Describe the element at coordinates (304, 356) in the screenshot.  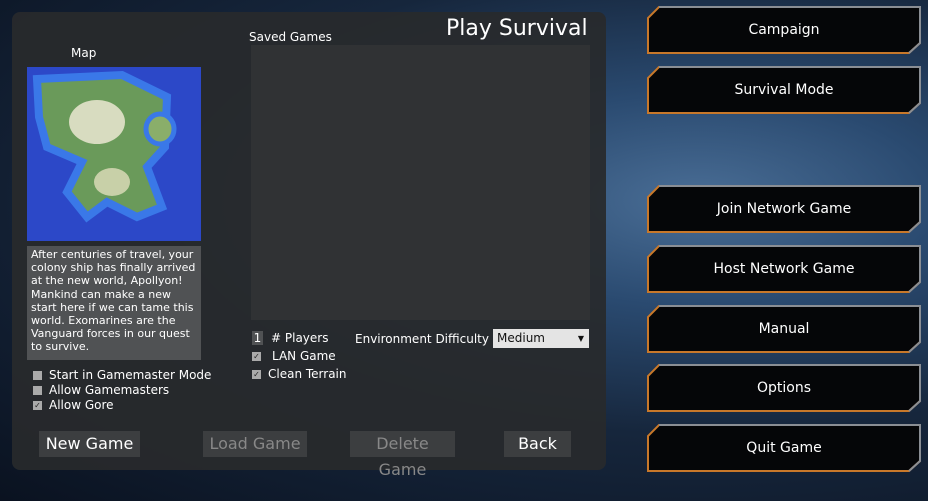
I see `lan-label: LAN Game` at that location.